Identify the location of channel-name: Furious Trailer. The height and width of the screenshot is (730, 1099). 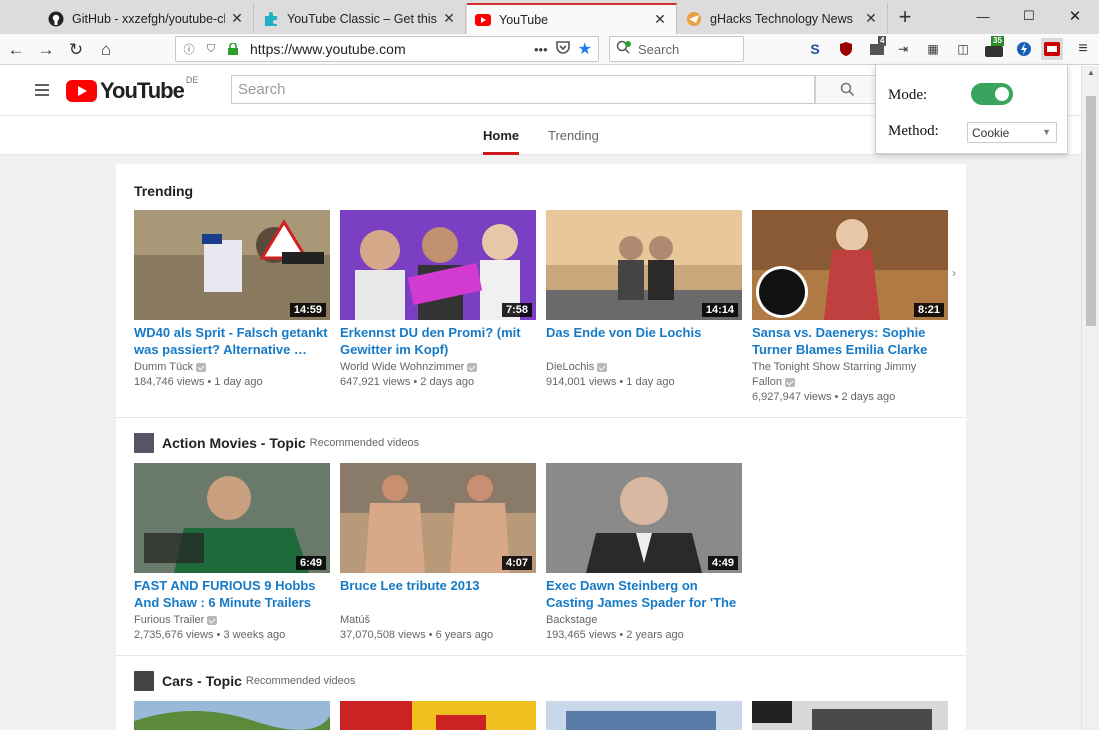
(169, 620).